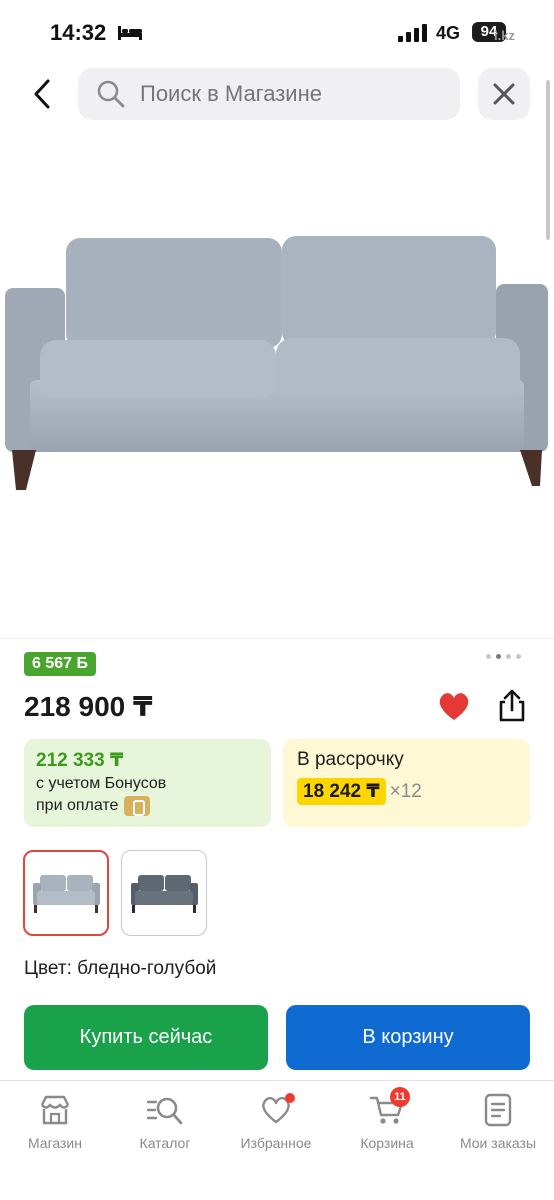 Image resolution: width=554 pixels, height=1200 pixels. I want to click on nav-label: Магазин, so click(54, 1143).